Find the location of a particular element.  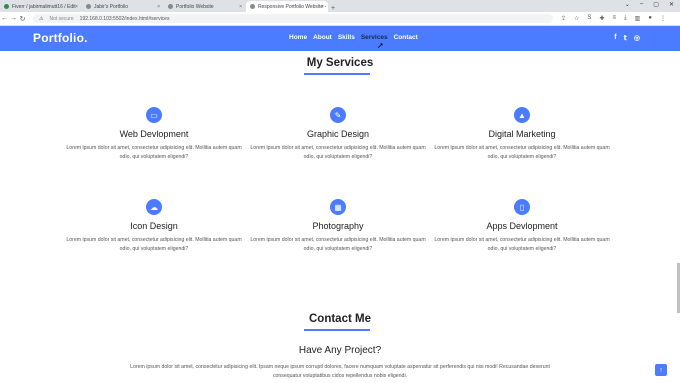

site-logo: Portfolio. is located at coordinates (60, 38).